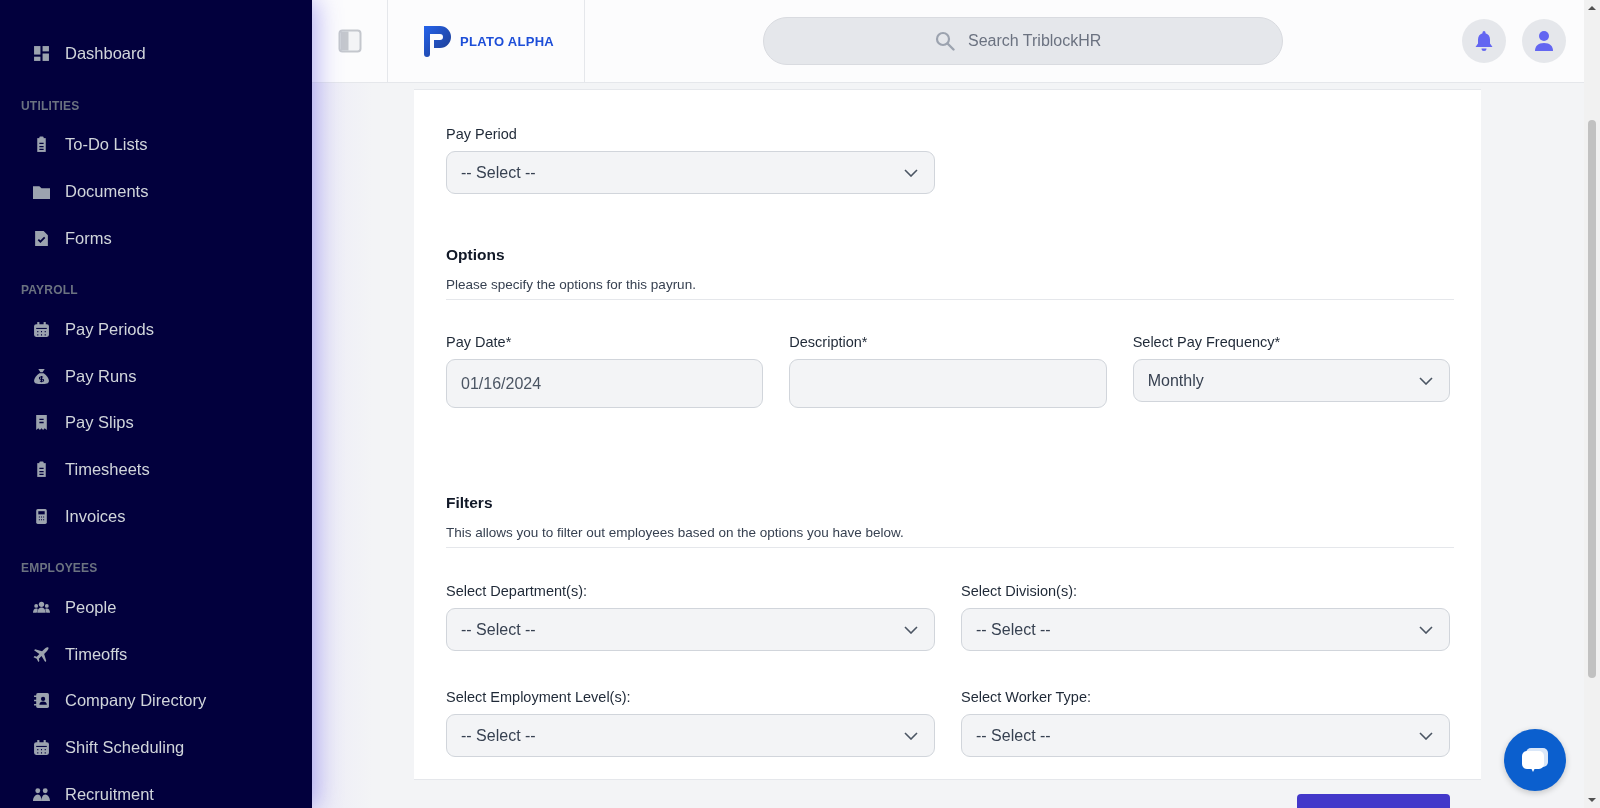 This screenshot has width=1600, height=808. I want to click on section-description: This allows you to filter out employees based on the options you have below., so click(950, 536).